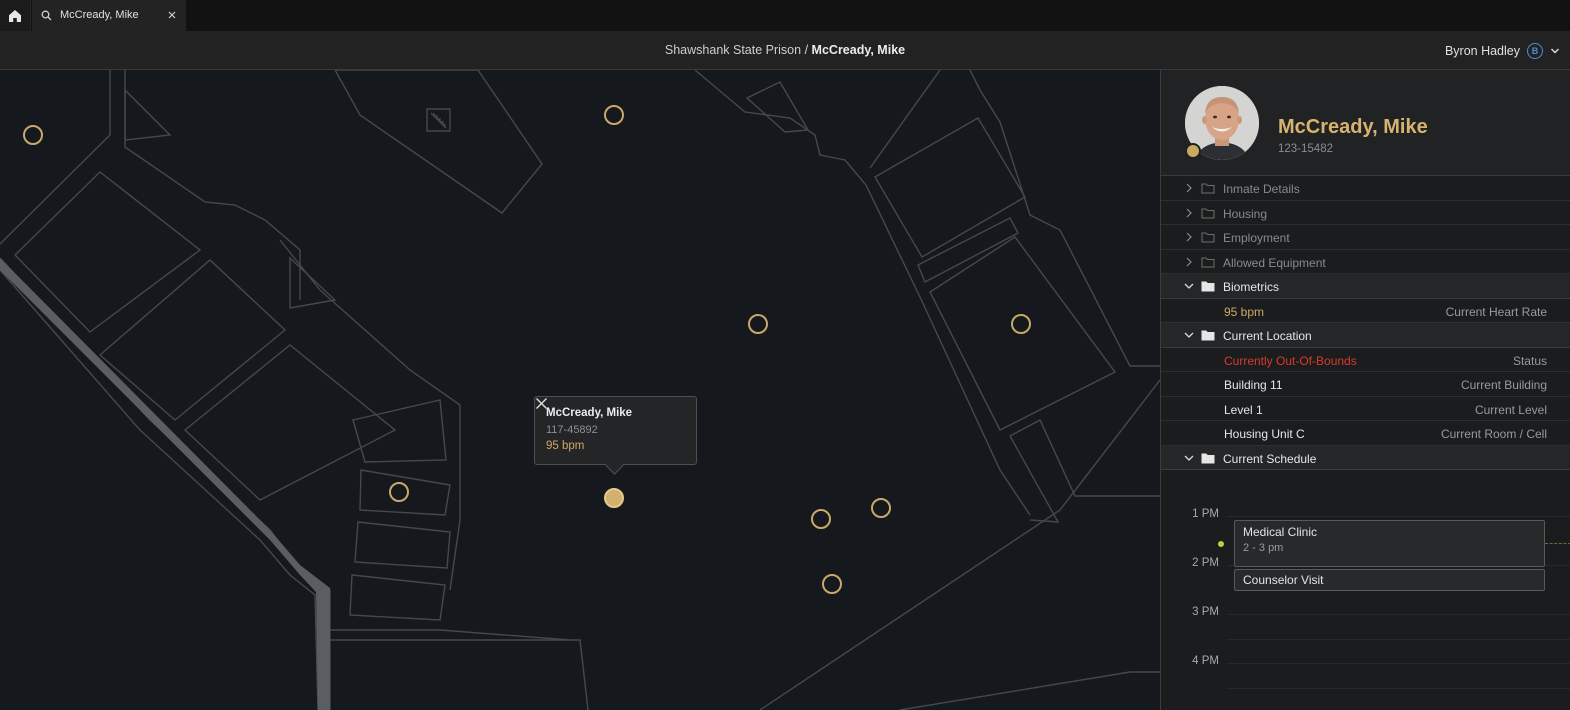 The width and height of the screenshot is (1570, 710). I want to click on detail-row: Level 1 Current Level, so click(1365, 408).